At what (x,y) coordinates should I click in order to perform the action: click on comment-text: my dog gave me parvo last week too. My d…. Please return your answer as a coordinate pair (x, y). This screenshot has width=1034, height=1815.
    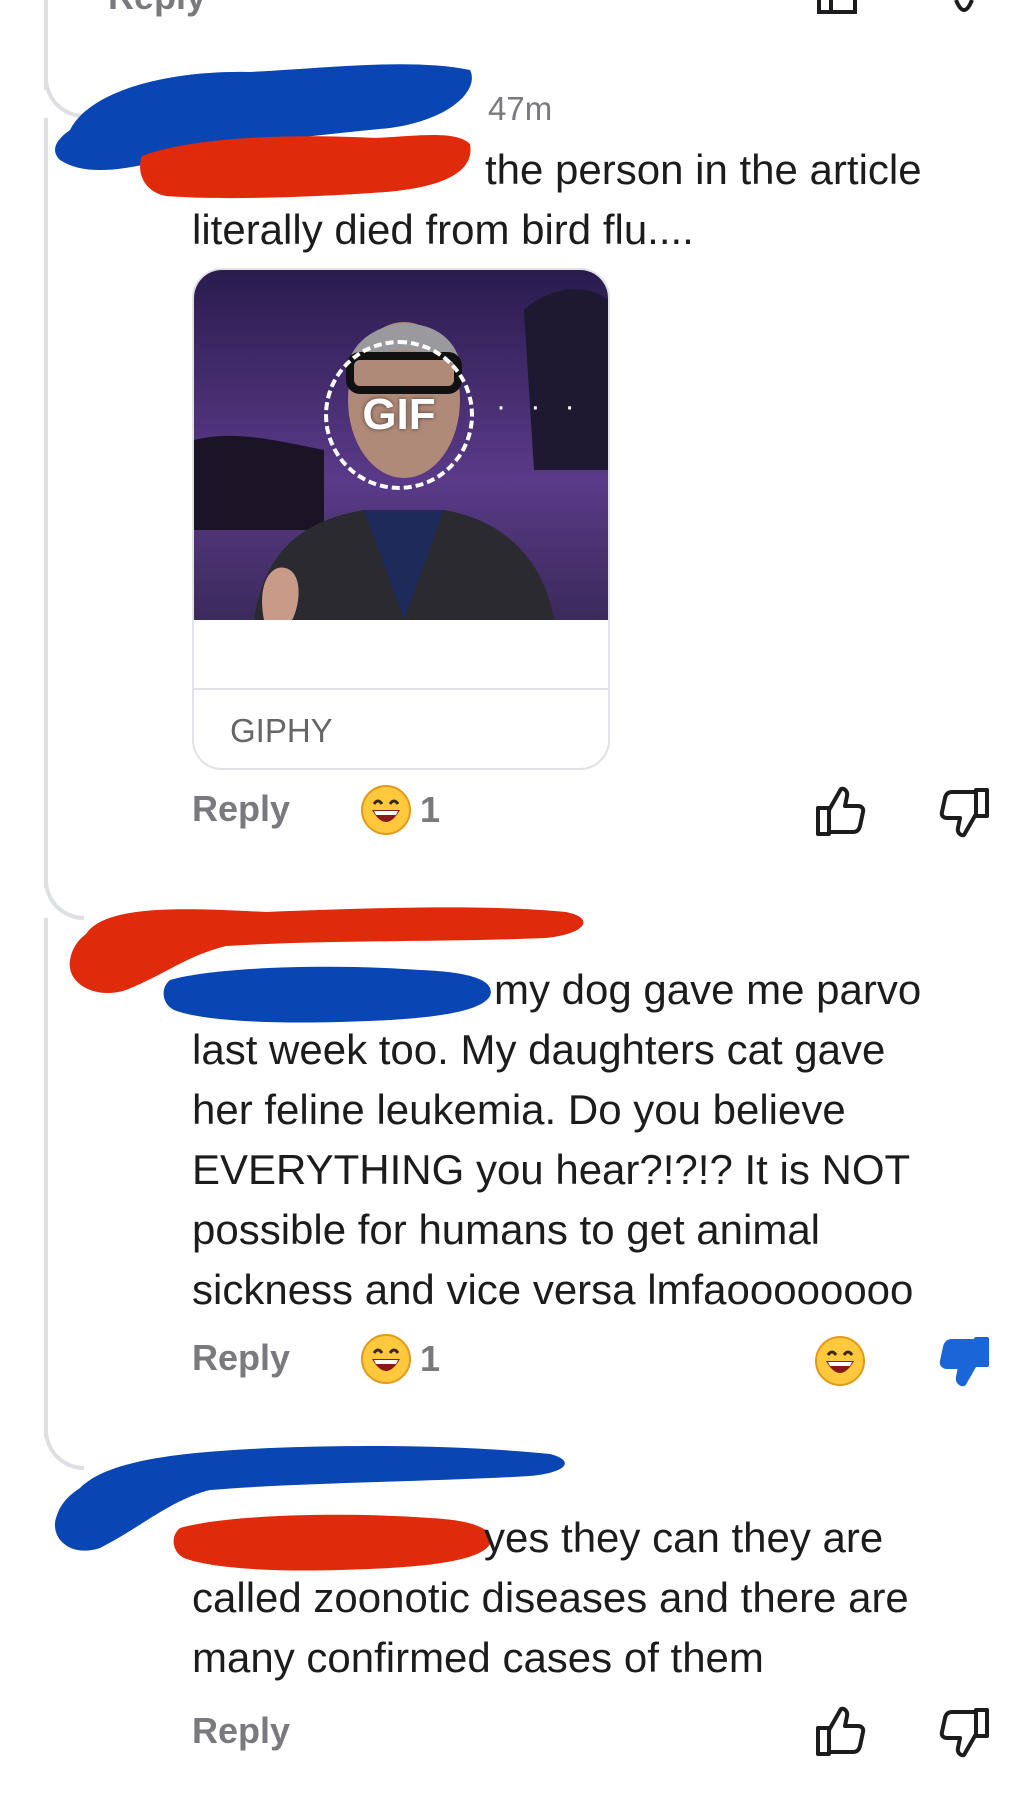
    Looking at the image, I should click on (556, 1140).